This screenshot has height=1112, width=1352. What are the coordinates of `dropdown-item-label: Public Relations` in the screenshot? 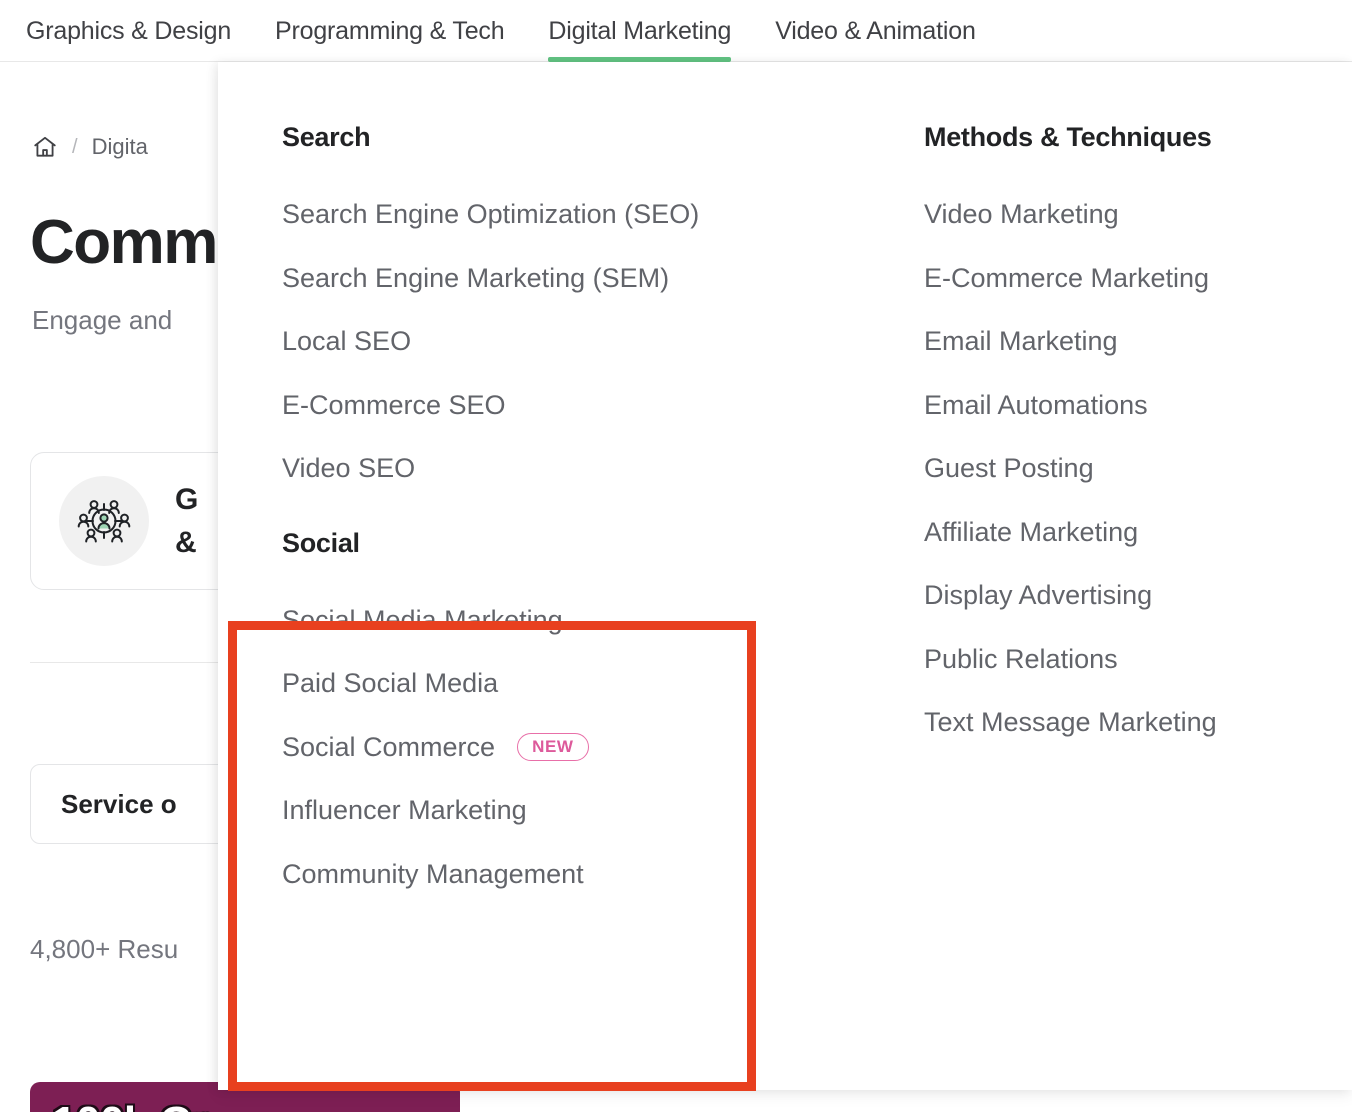 It's located at (1021, 658).